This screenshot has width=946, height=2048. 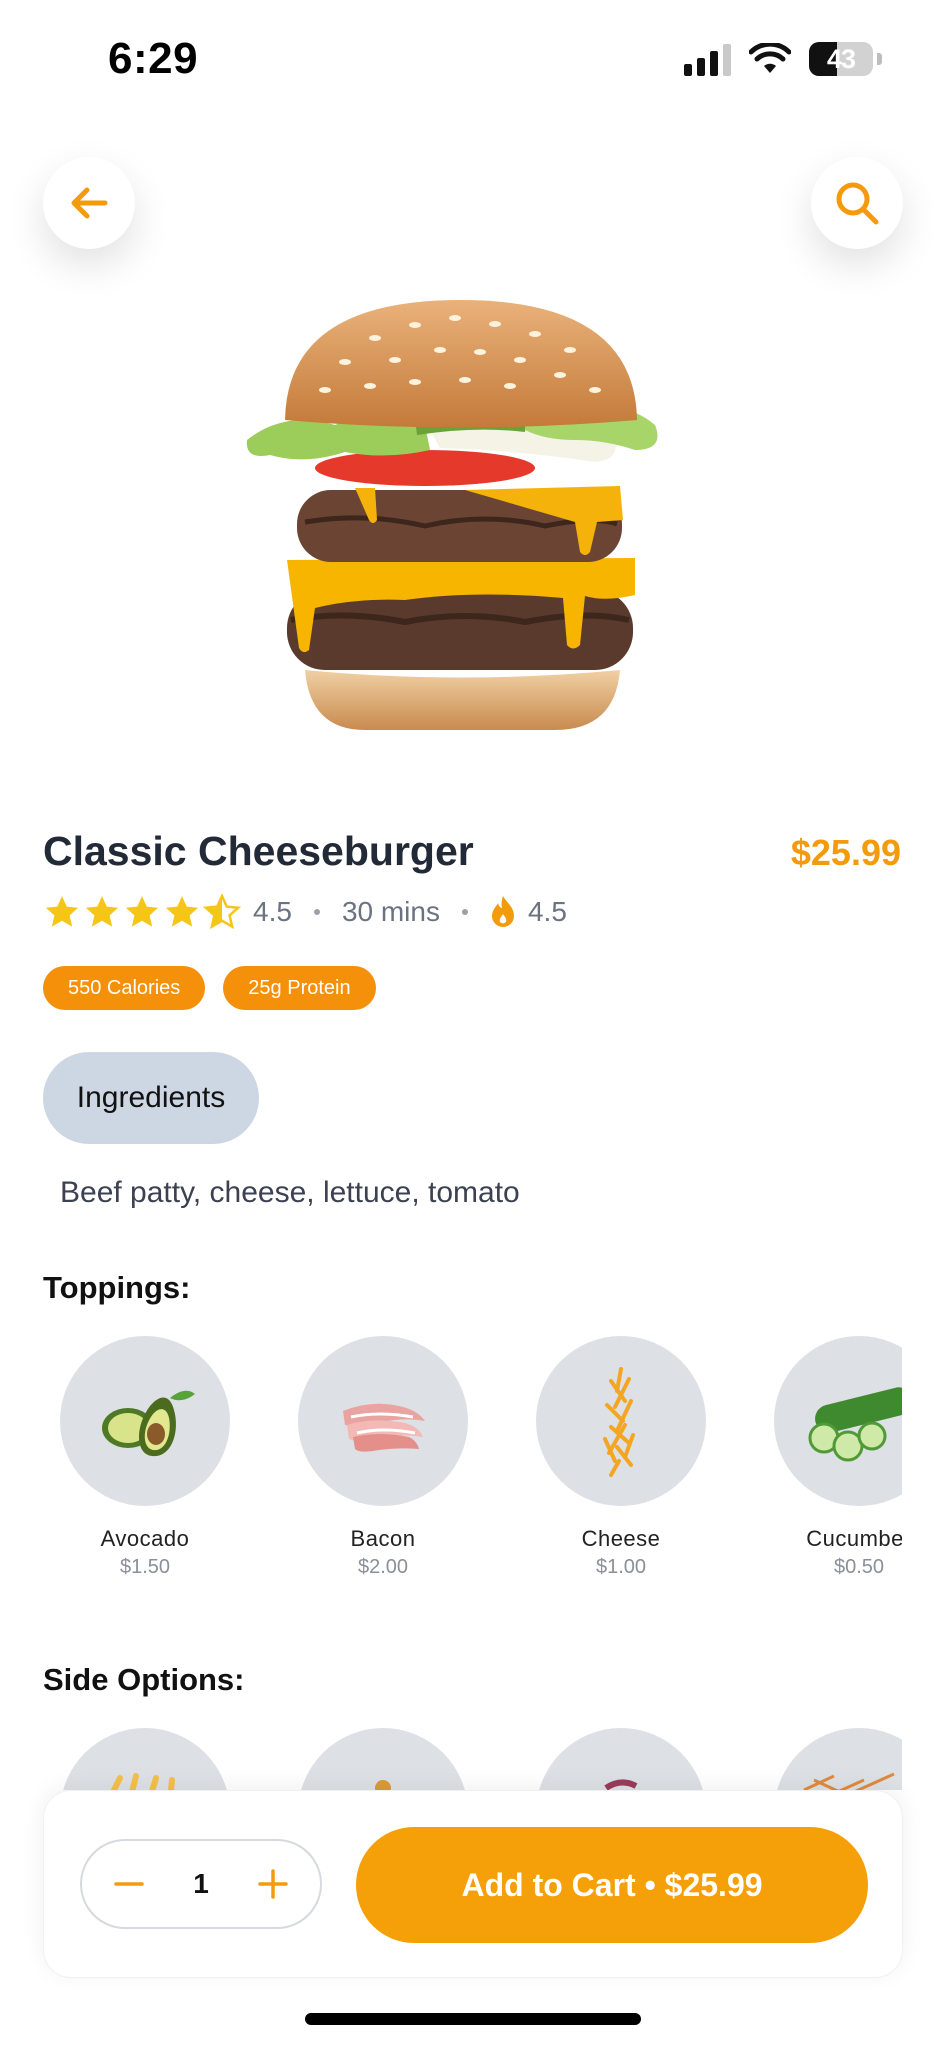 I want to click on side-item-onion-rings, so click(x=383, y=1759).